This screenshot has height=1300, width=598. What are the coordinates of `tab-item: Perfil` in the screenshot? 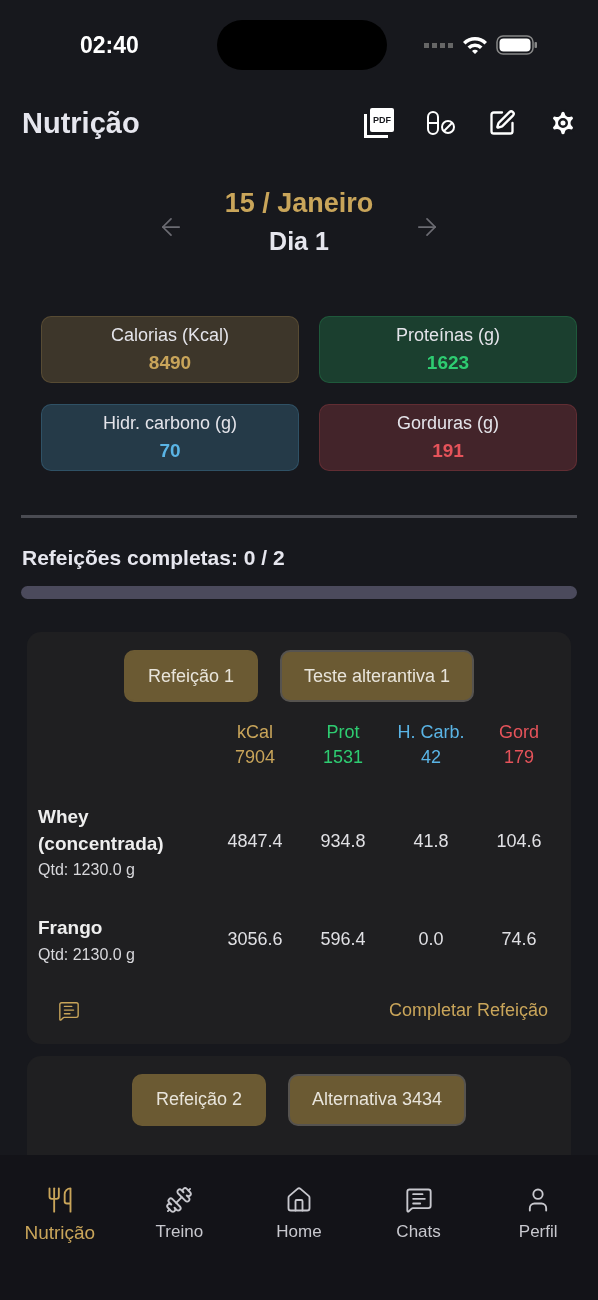 It's located at (538, 1214).